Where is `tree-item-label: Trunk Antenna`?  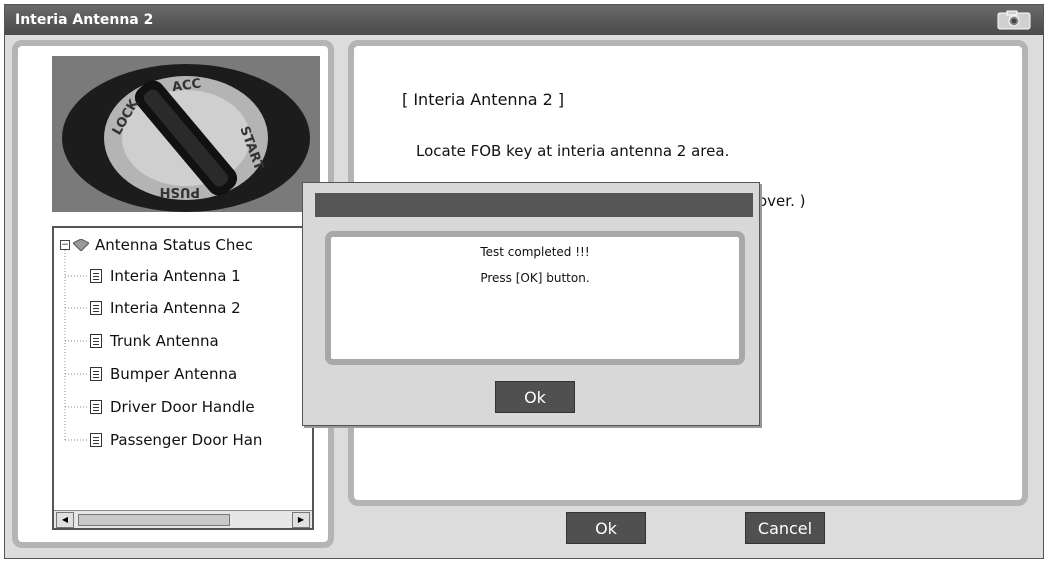 tree-item-label: Trunk Antenna is located at coordinates (164, 341).